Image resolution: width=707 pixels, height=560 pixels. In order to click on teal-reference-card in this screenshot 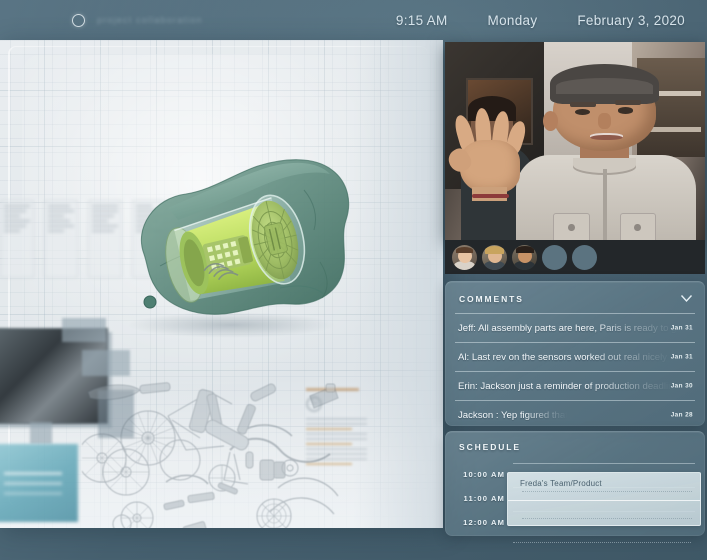, I will do `click(39, 483)`.